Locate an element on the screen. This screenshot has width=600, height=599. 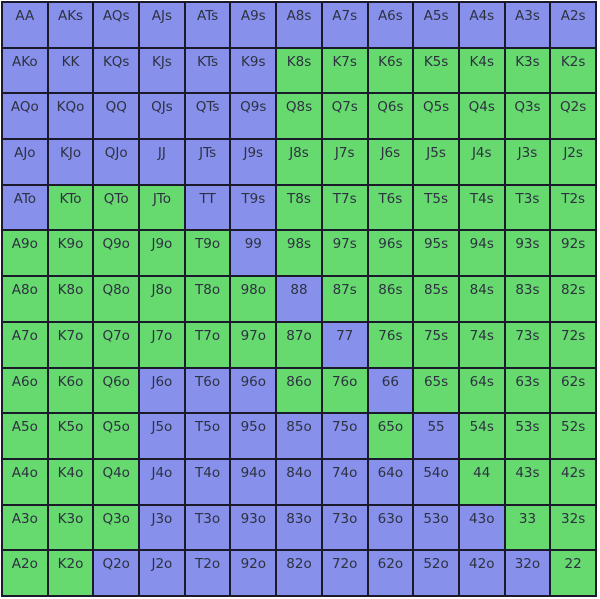
hand-cell: J3o is located at coordinates (162, 527).